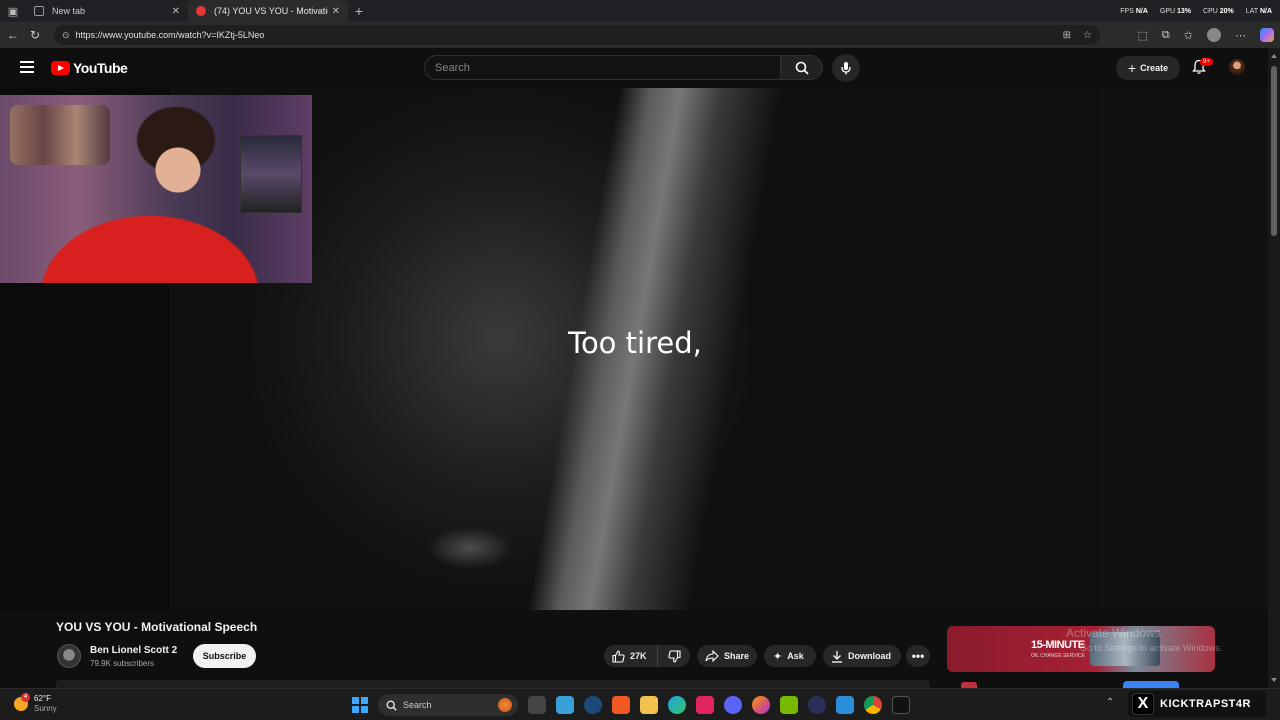  What do you see at coordinates (845, 705) in the screenshot?
I see `photos-icon` at bounding box center [845, 705].